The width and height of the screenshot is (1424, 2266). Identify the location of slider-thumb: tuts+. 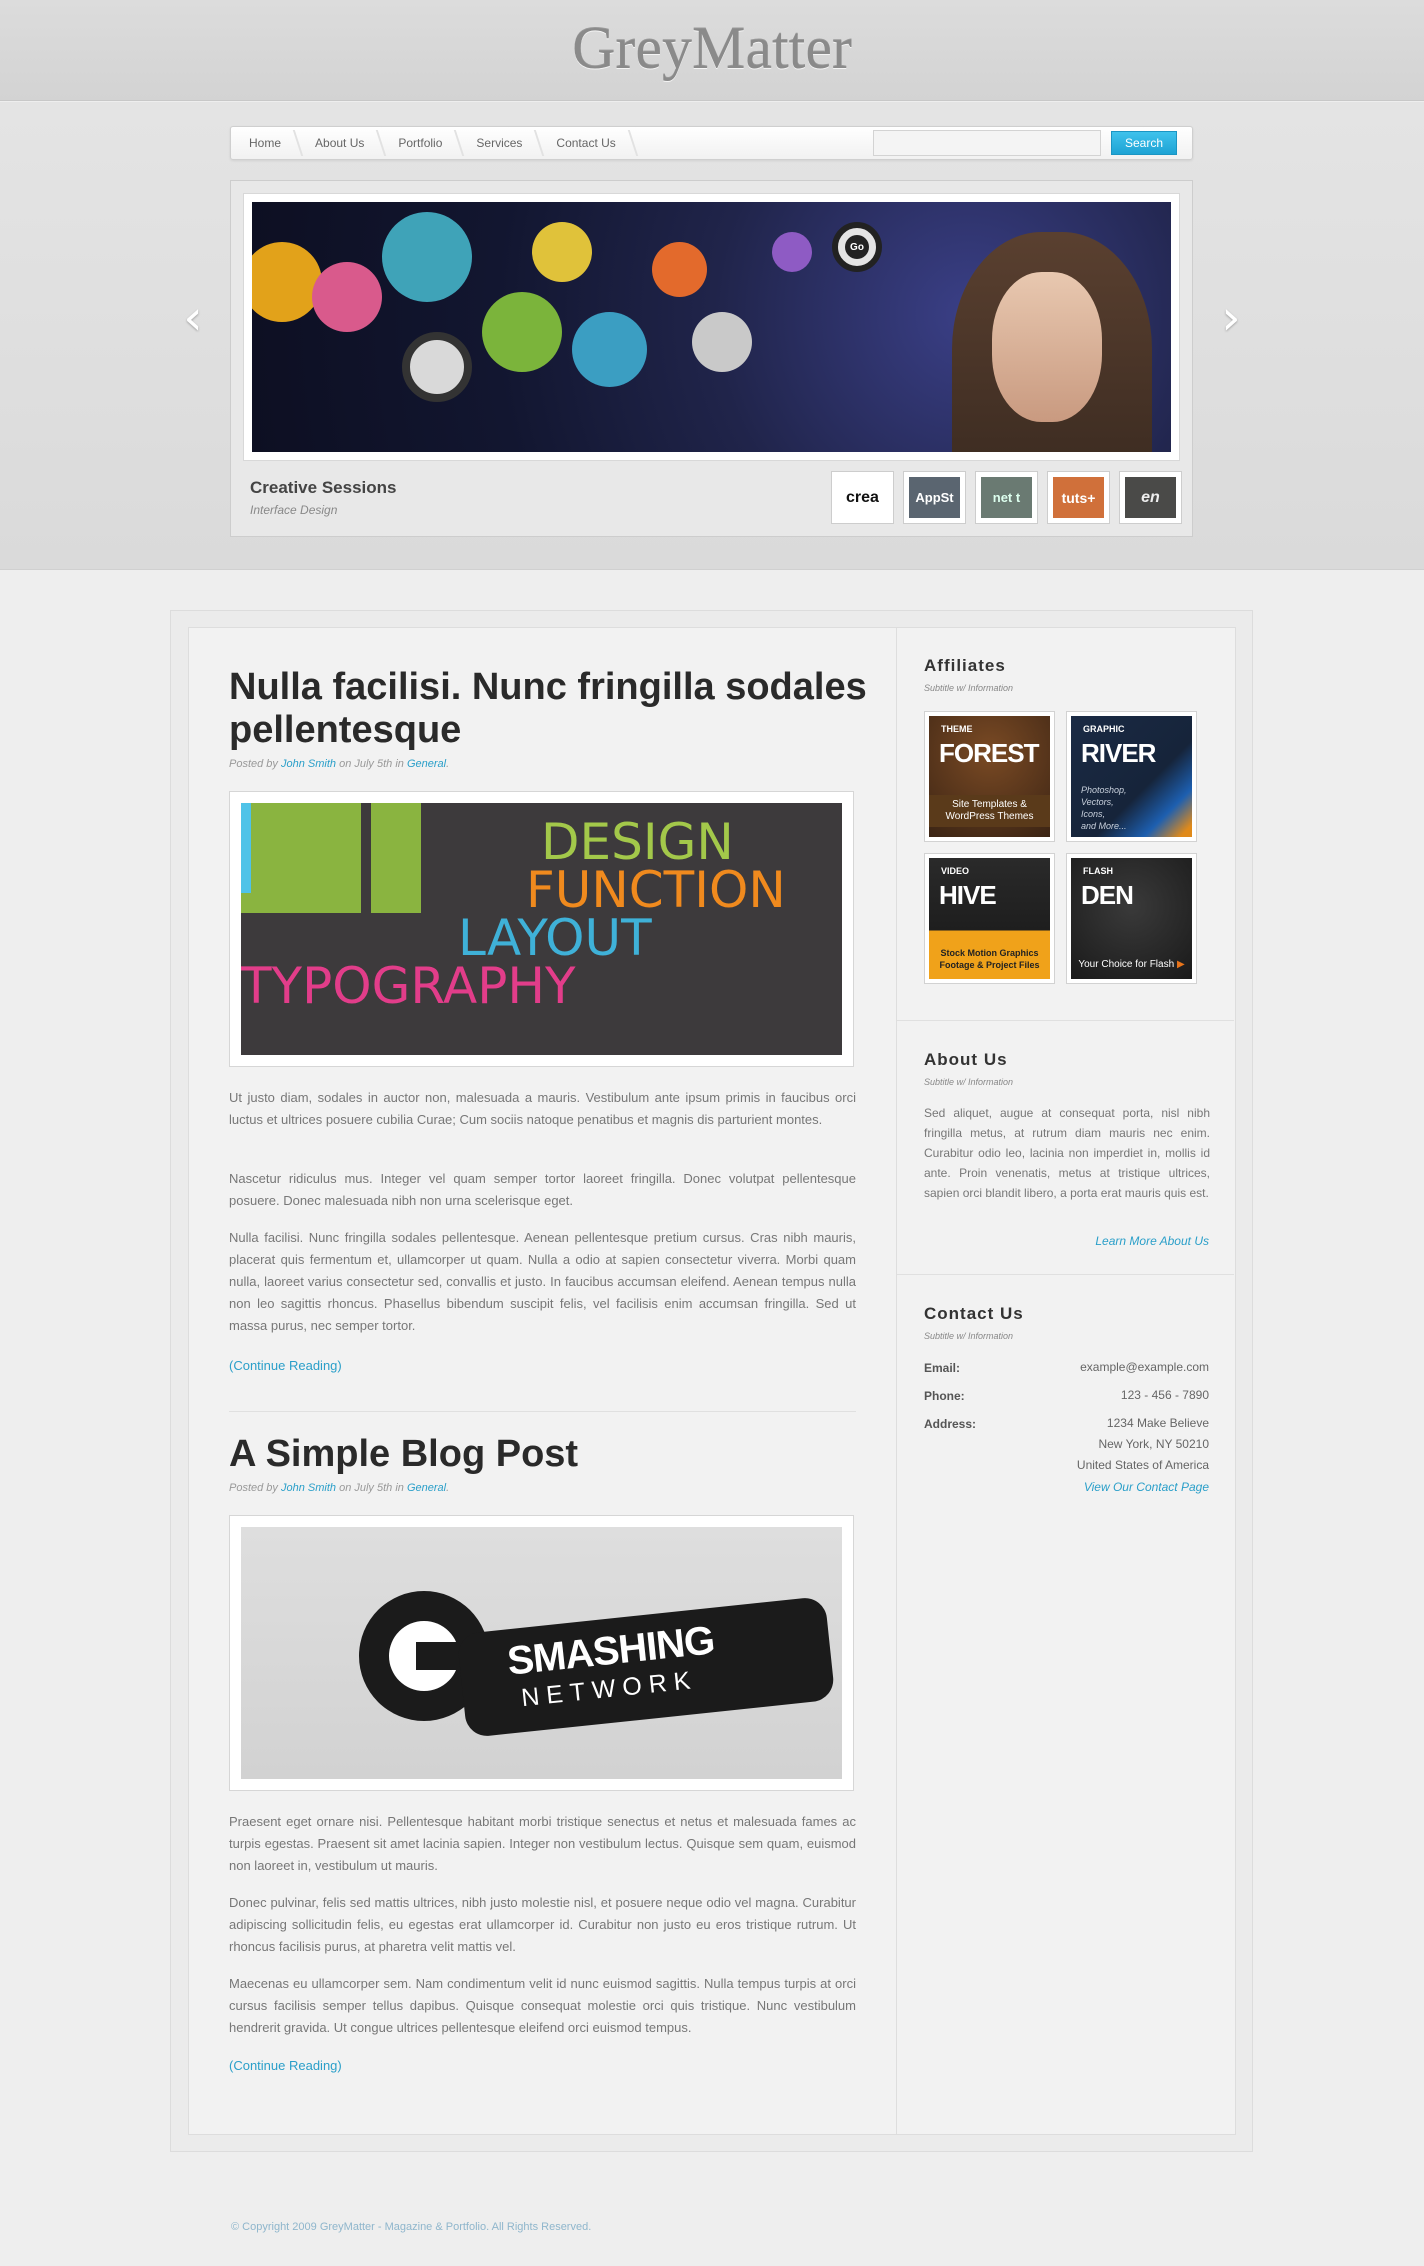
(1078, 497).